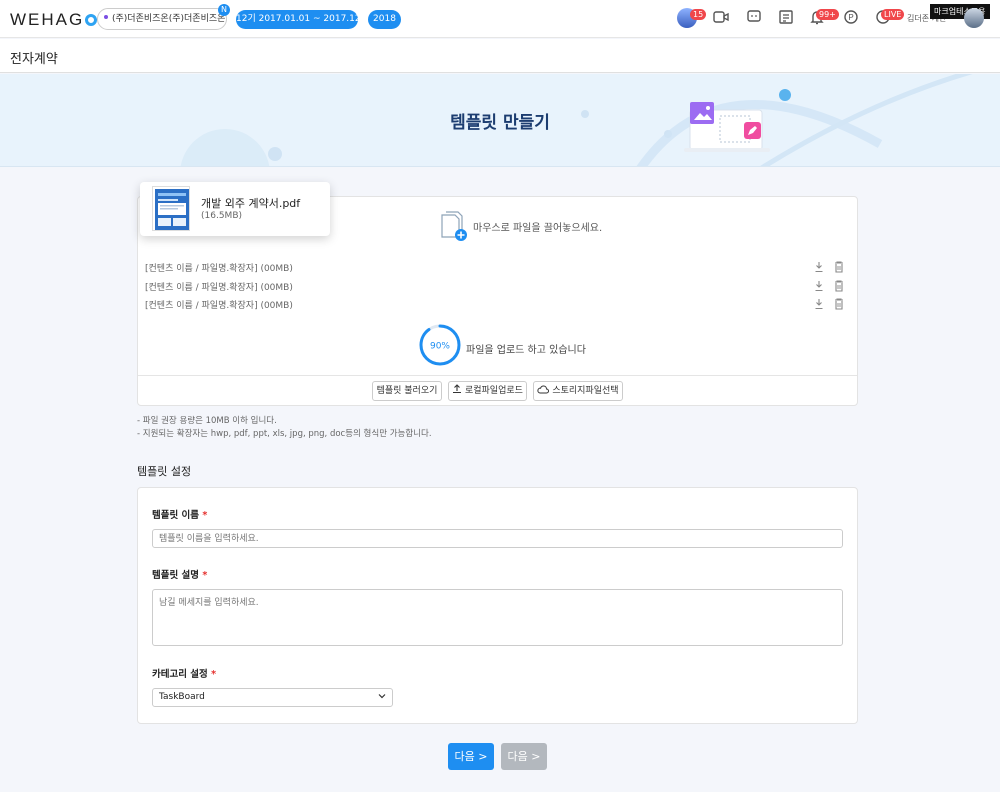 The height and width of the screenshot is (792, 1000). I want to click on new-badge: N, so click(224, 10).